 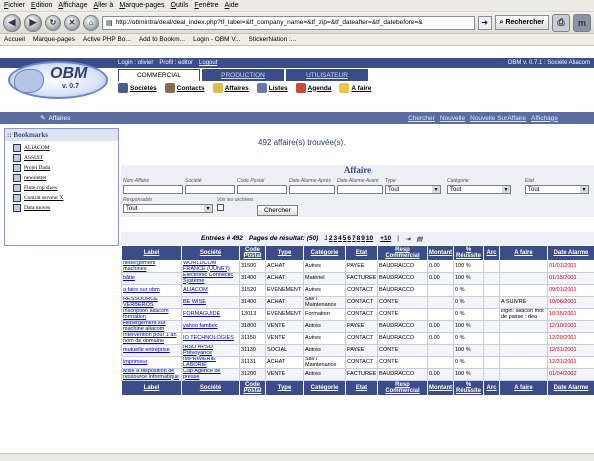 What do you see at coordinates (336, 238) in the screenshot?
I see `page-link: 3` at bounding box center [336, 238].